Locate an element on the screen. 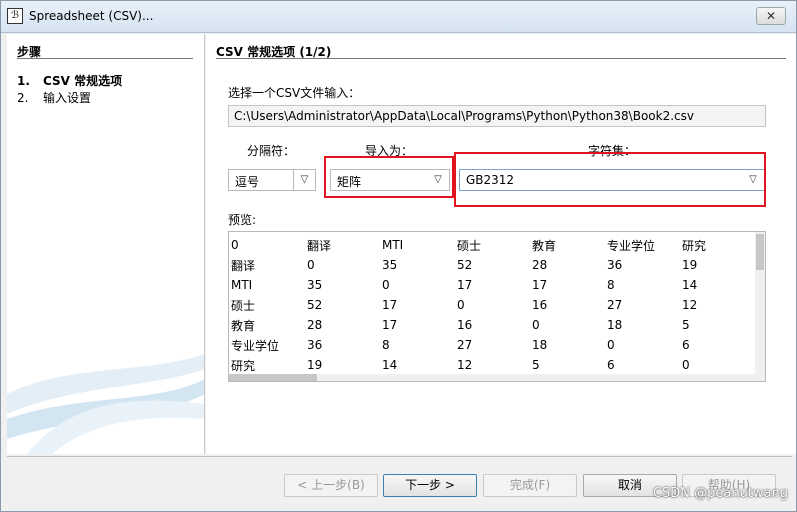  import-as-label: 导入为： is located at coordinates (389, 151).